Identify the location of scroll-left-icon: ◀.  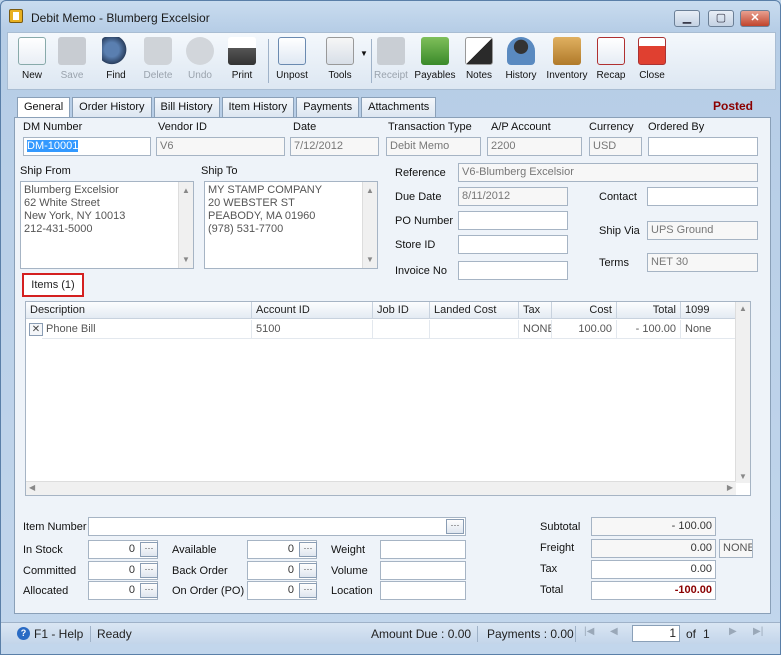
(32, 487).